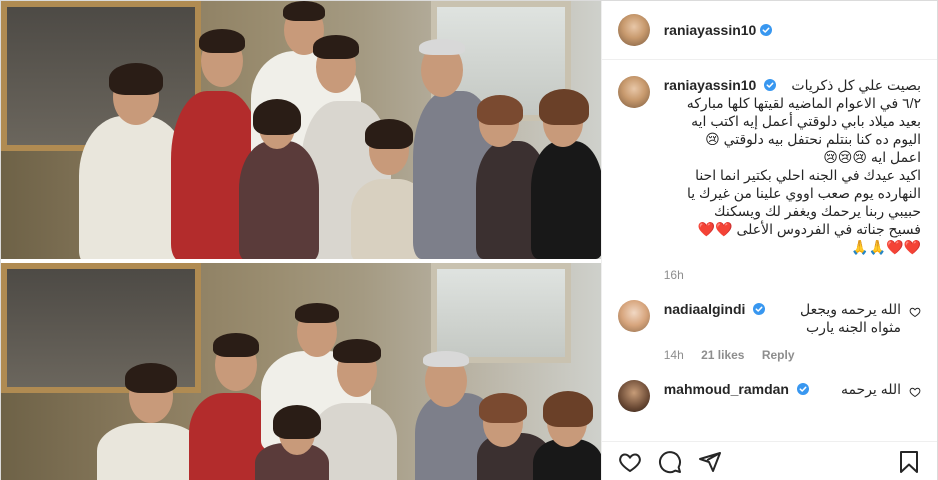 The image size is (938, 480). What do you see at coordinates (670, 462) in the screenshot?
I see `comment-icon` at bounding box center [670, 462].